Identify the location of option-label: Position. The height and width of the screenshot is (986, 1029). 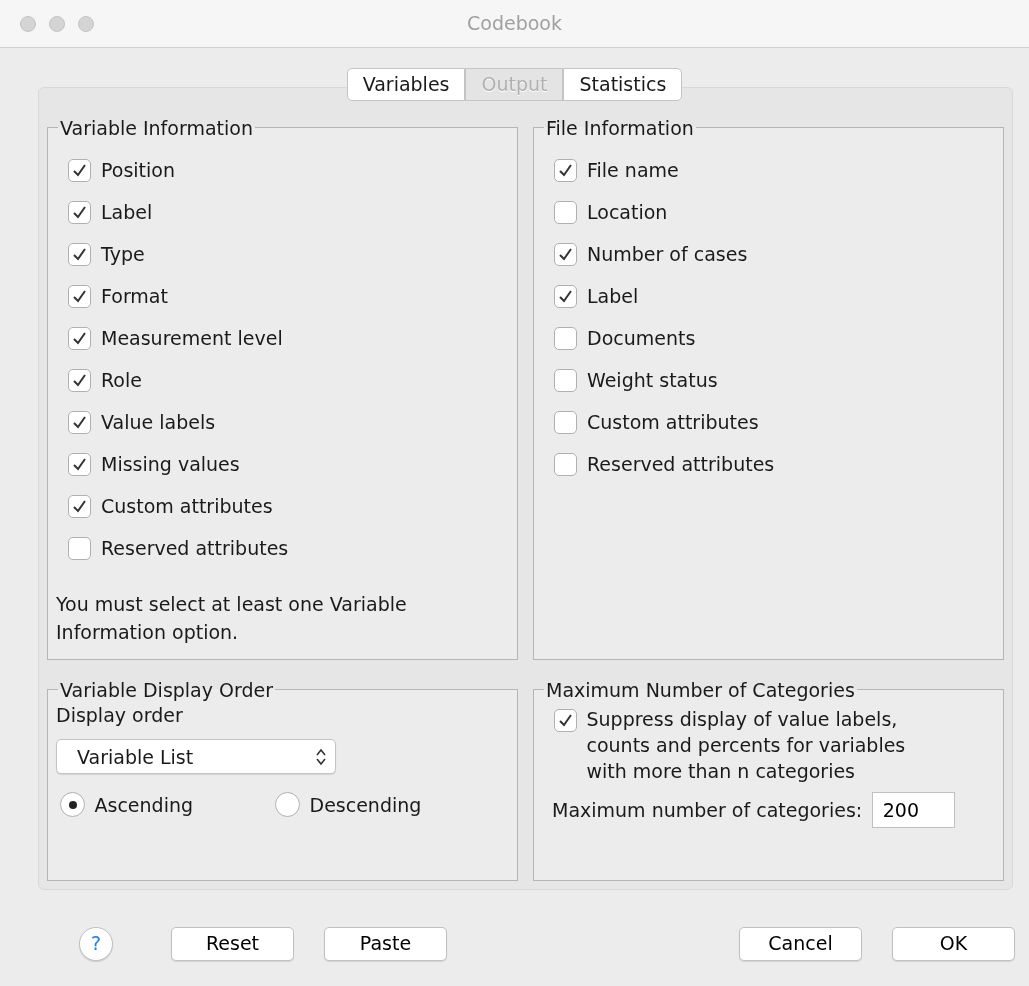
(138, 171).